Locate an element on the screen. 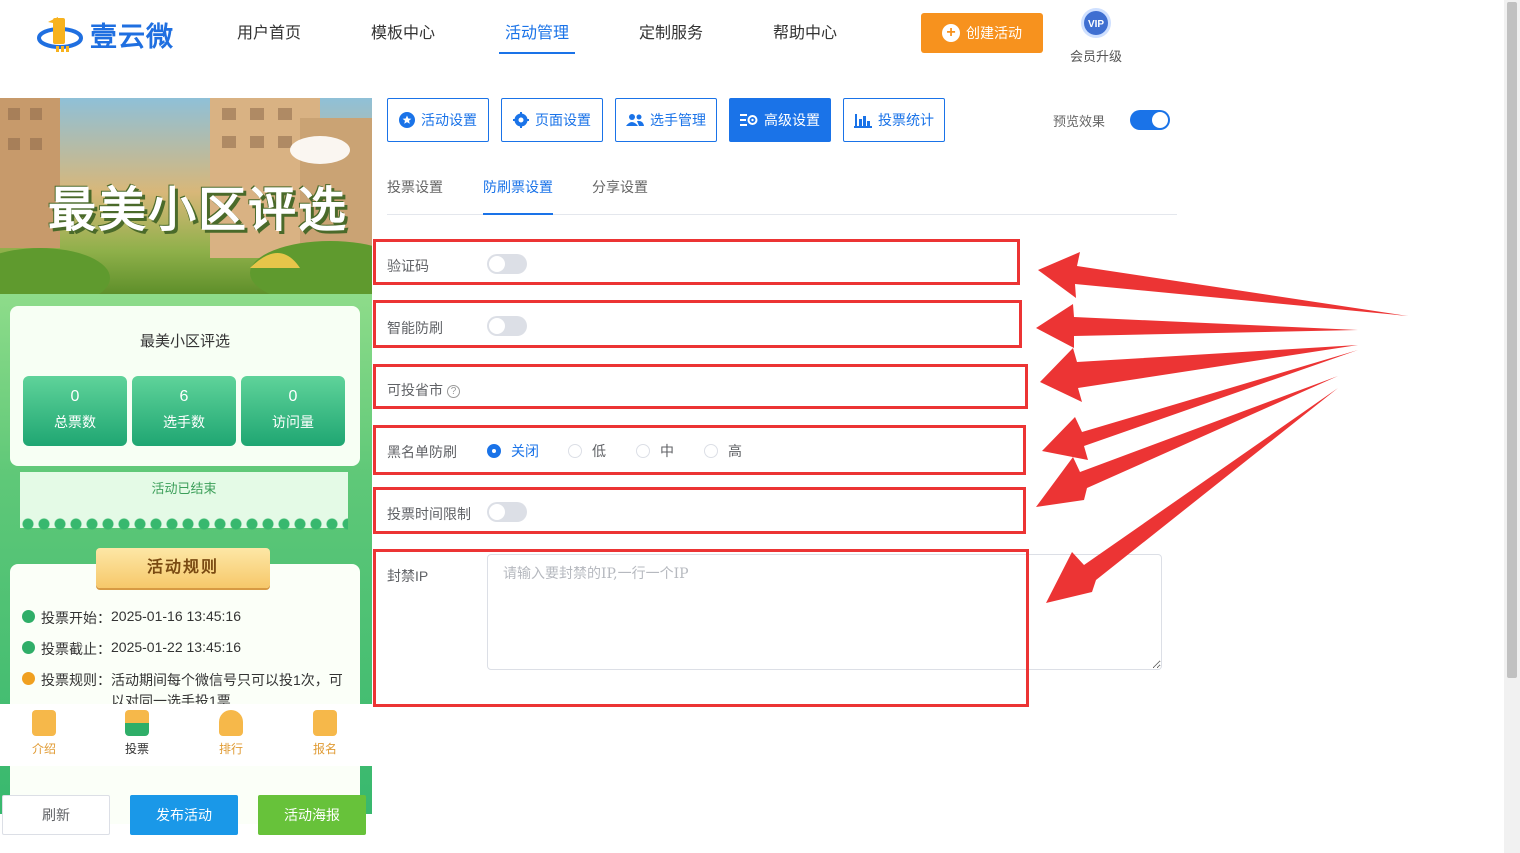 This screenshot has width=1520, height=853. nav-item-custom-service: 定制服务 is located at coordinates (671, 38).